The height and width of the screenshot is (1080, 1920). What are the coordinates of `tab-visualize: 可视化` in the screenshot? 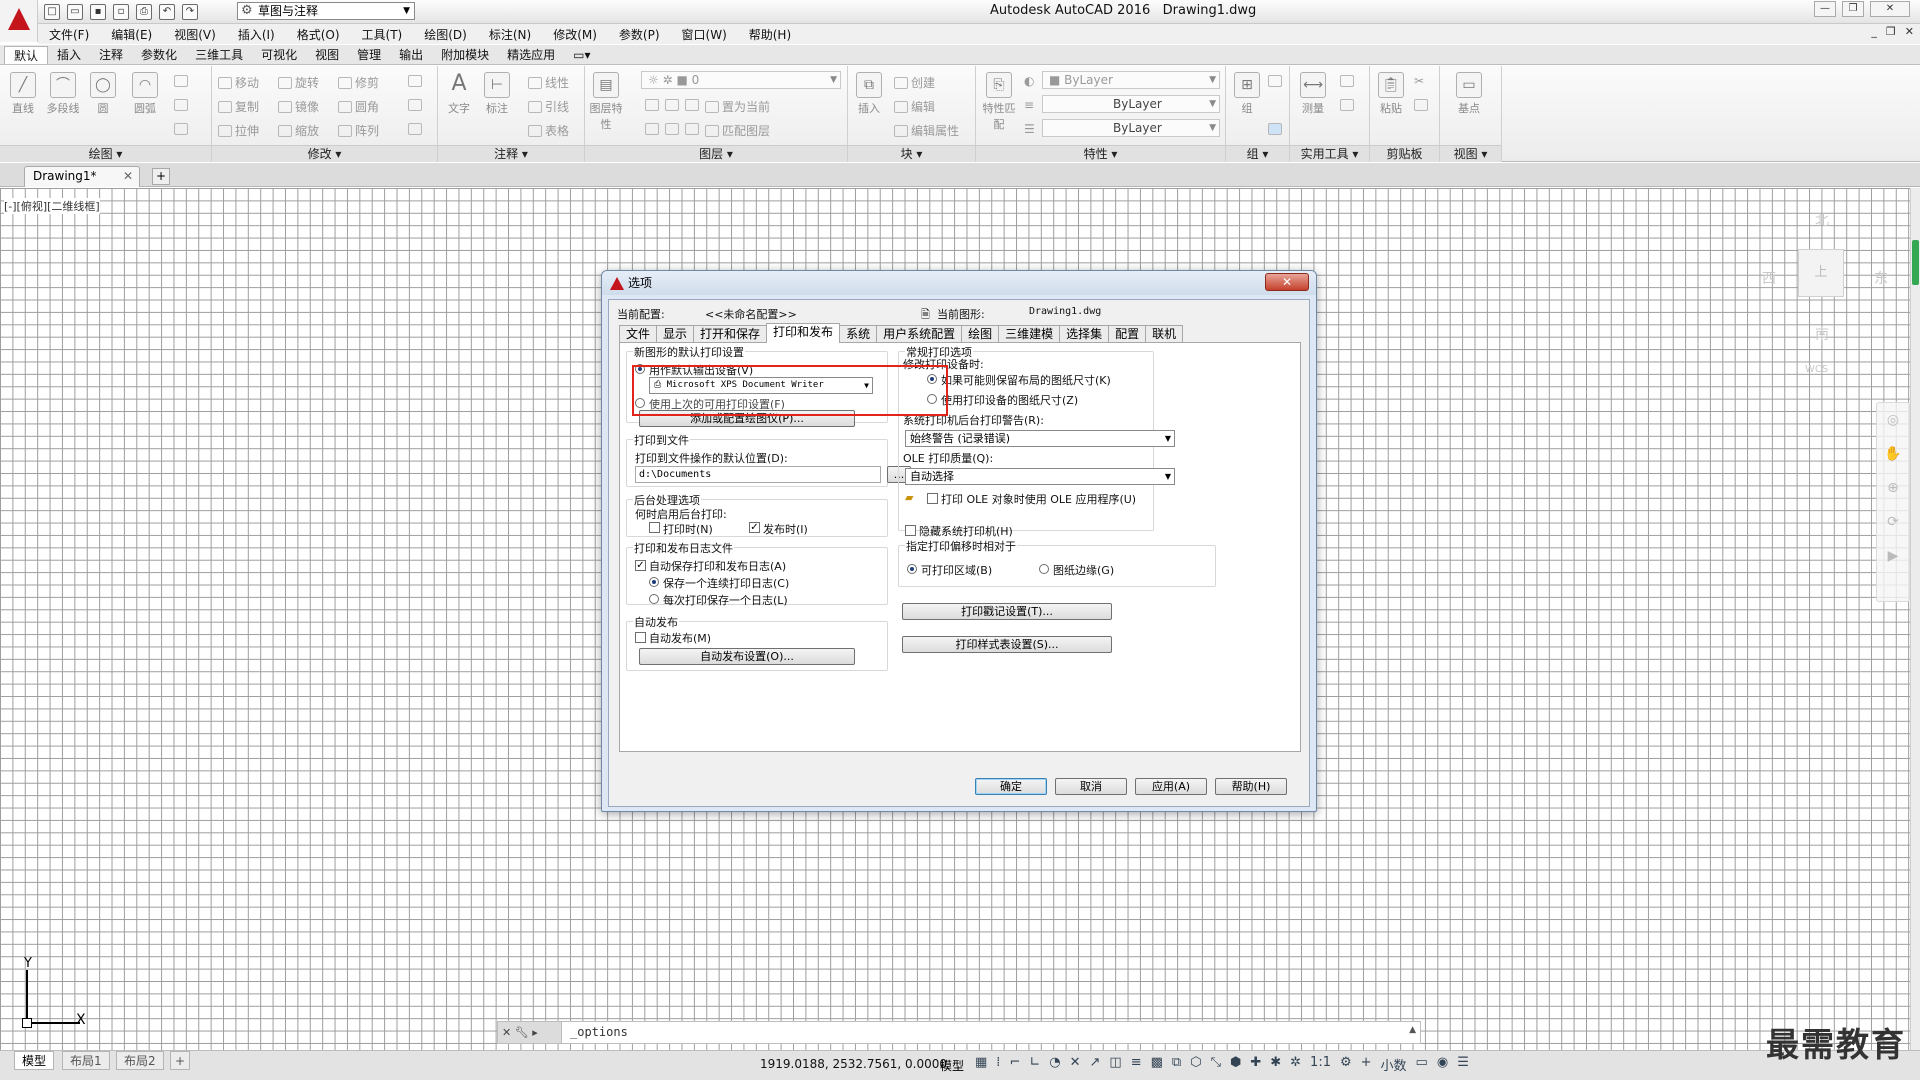 It's located at (279, 55).